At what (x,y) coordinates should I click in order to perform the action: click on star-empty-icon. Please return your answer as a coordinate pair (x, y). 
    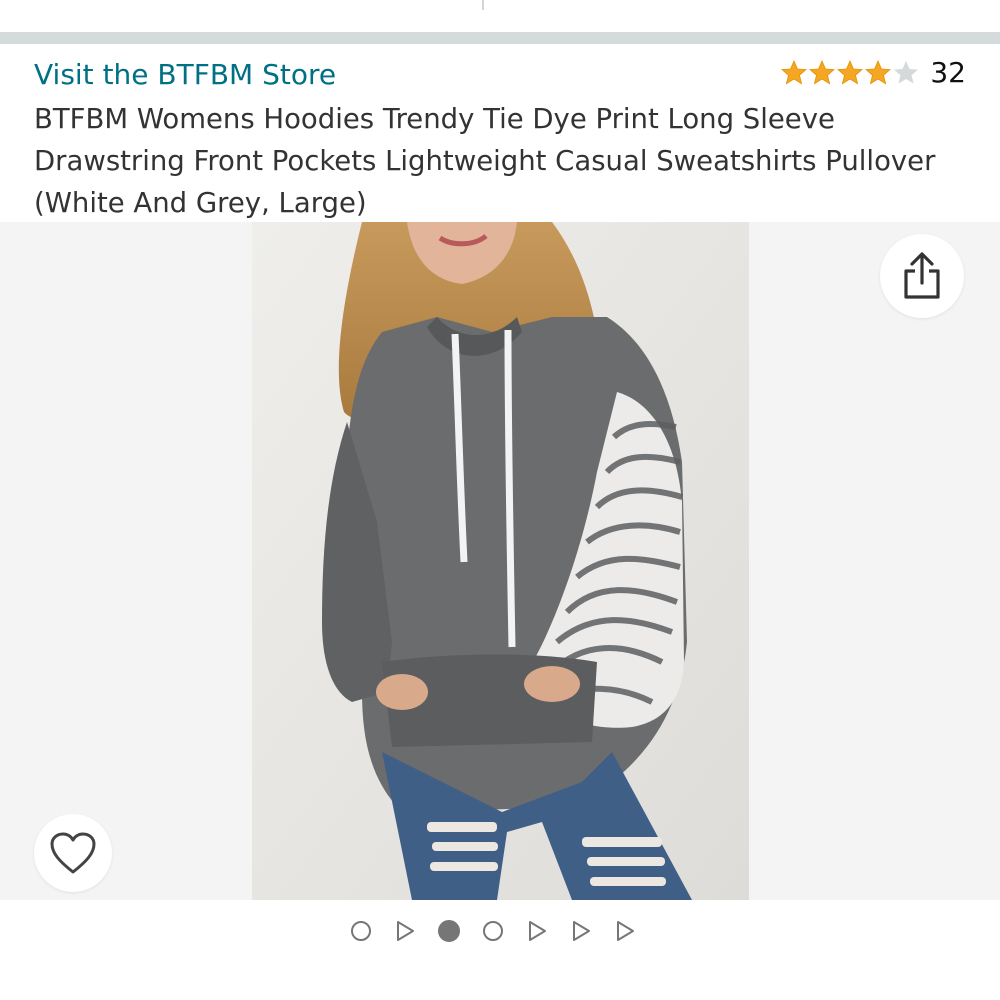
    Looking at the image, I should click on (906, 72).